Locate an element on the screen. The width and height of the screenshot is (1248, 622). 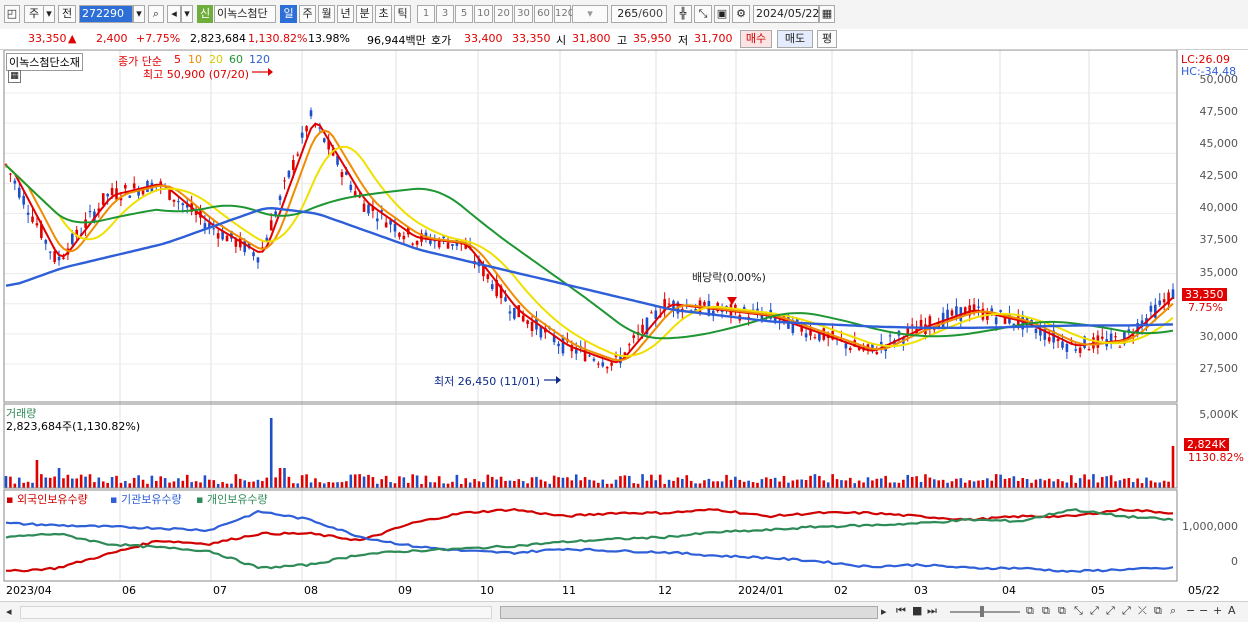
fib-icon: ⤢ is located at coordinates (1110, 611).